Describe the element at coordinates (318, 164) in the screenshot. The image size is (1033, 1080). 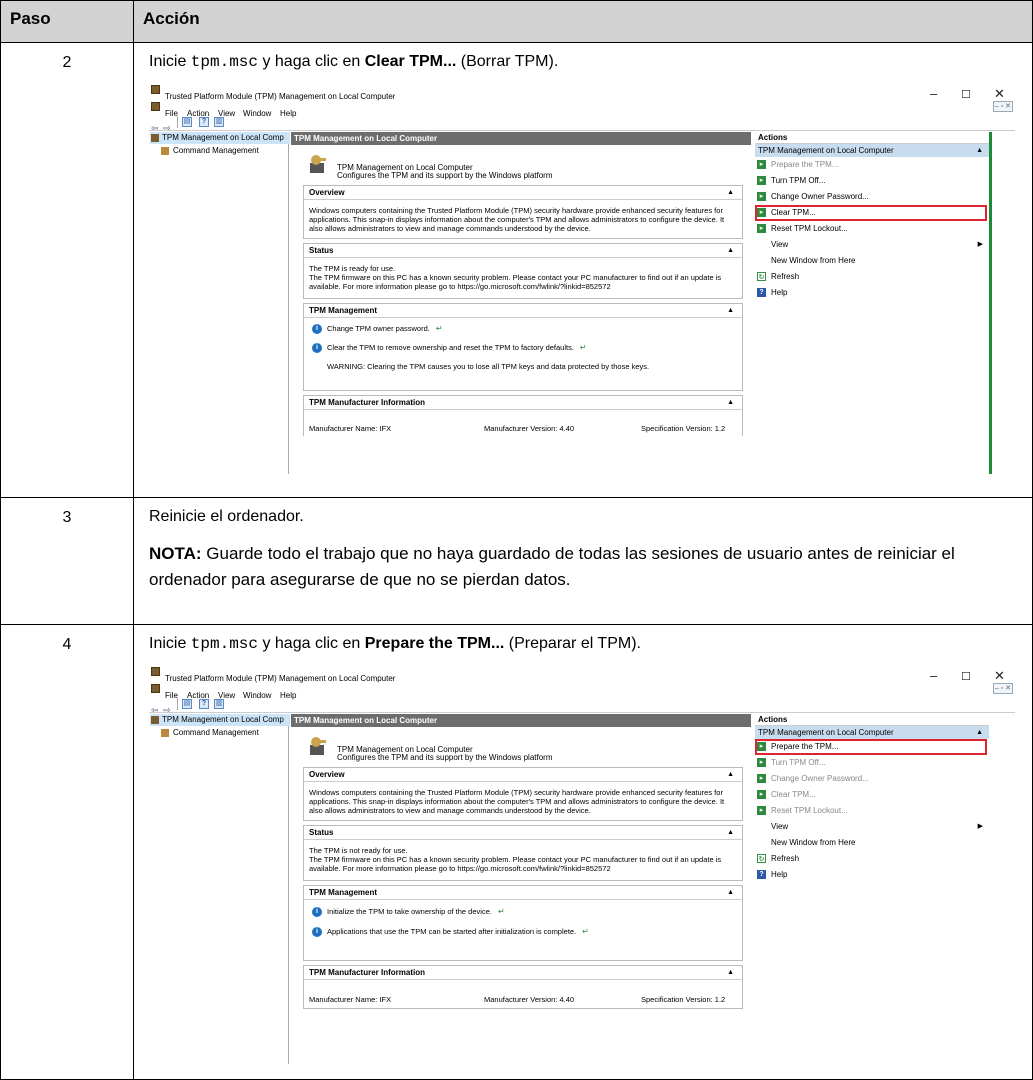
I see `tpm-chip-icon` at that location.